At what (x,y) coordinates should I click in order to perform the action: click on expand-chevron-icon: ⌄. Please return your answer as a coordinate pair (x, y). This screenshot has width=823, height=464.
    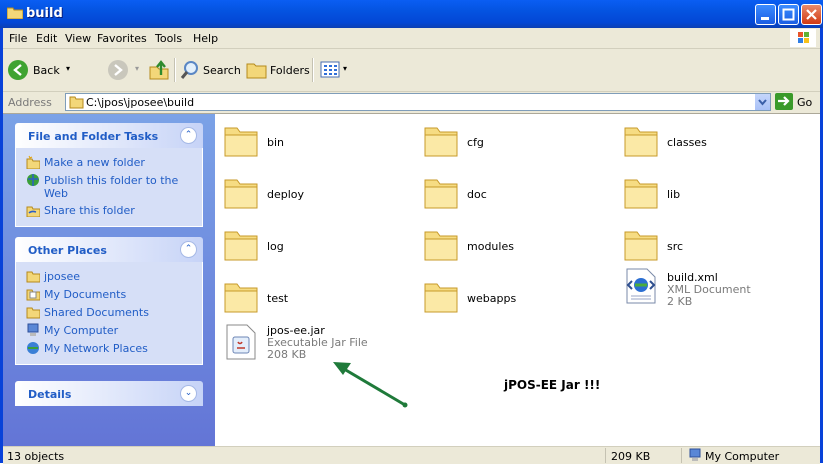
    Looking at the image, I should click on (188, 393).